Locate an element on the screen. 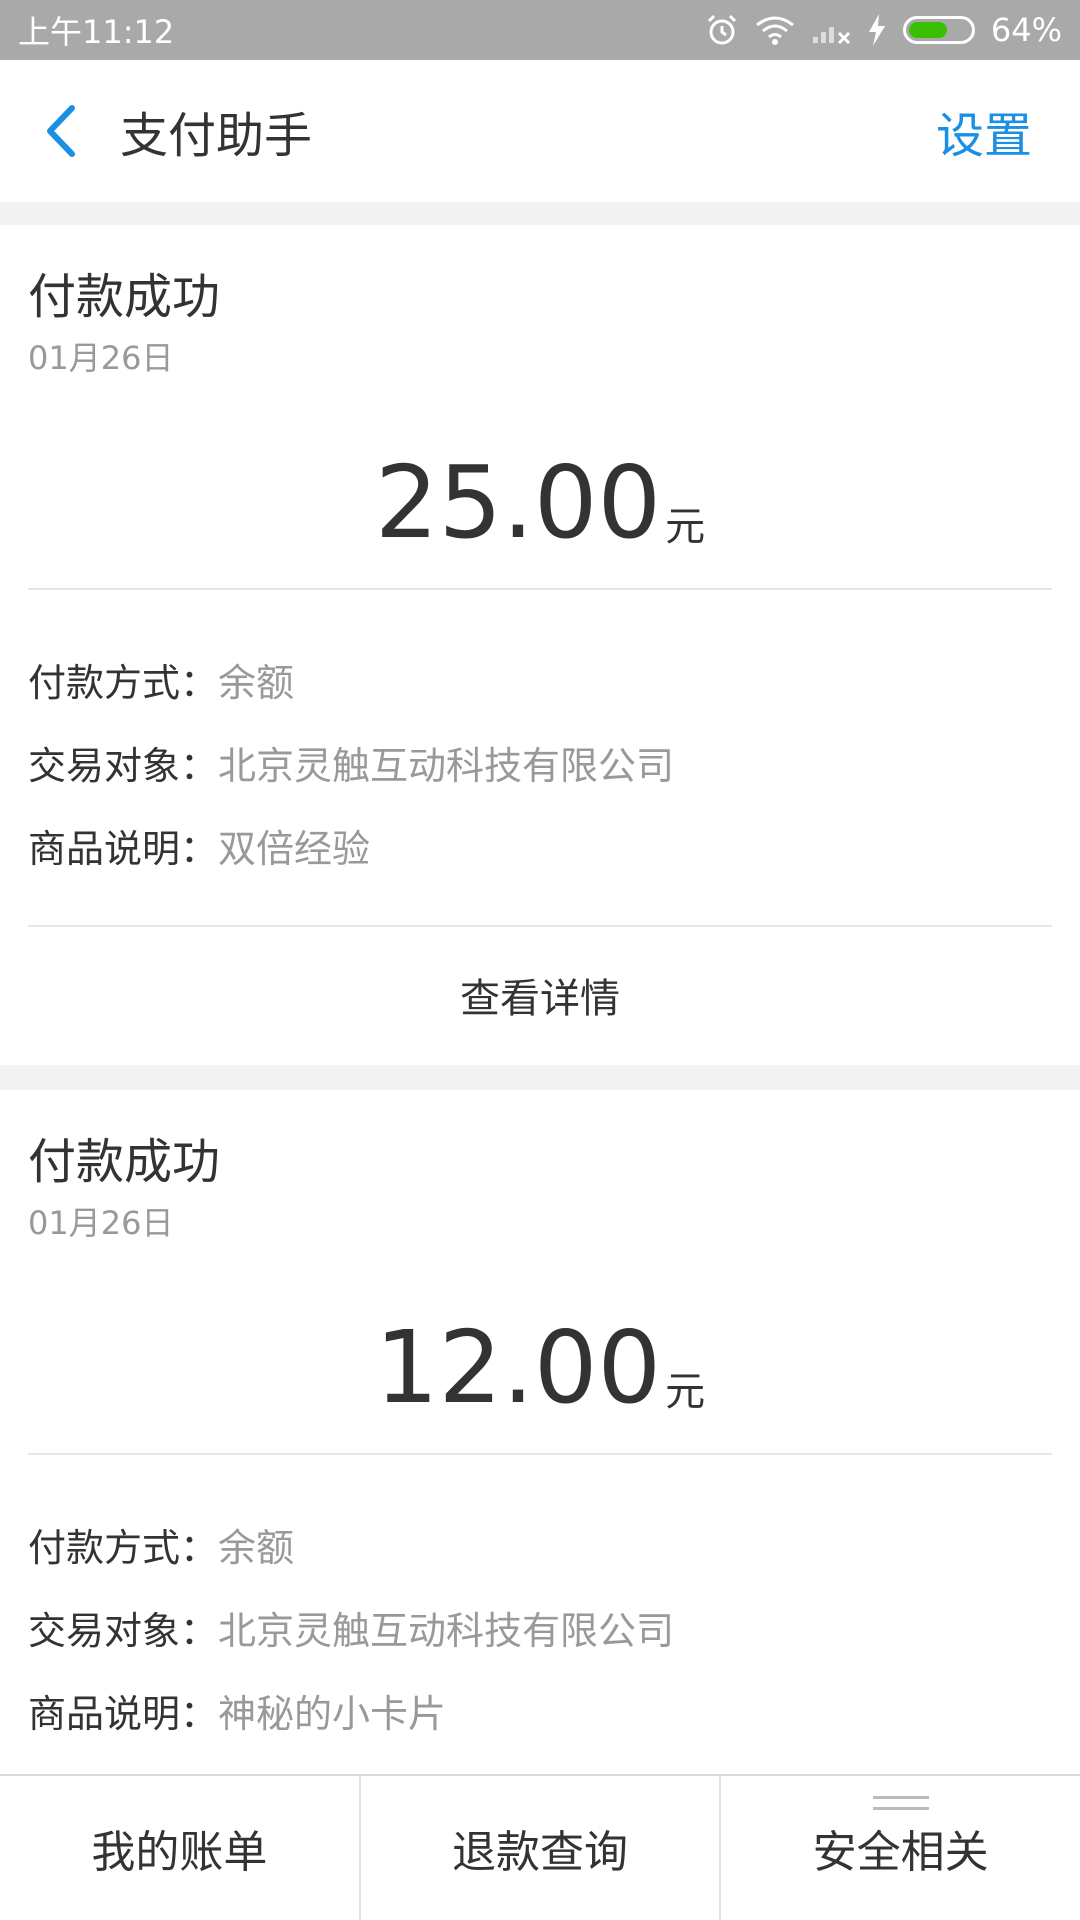  product-row: 商品说明： 神秘的小卡片 is located at coordinates (540, 1710).